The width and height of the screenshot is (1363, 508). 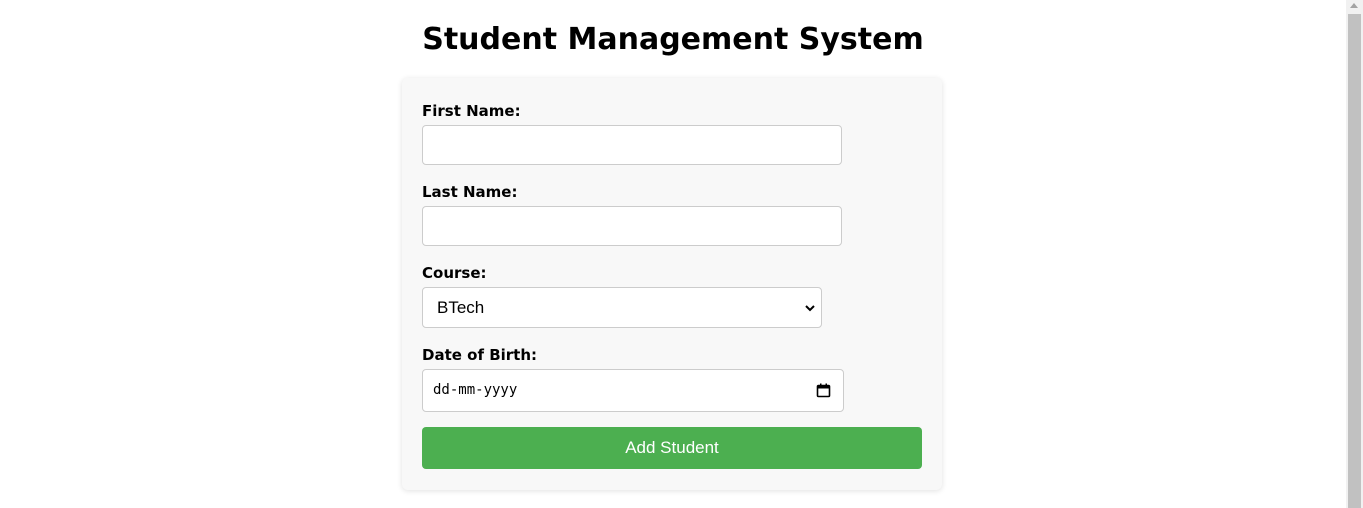 What do you see at coordinates (632, 226) in the screenshot?
I see `last-name-input` at bounding box center [632, 226].